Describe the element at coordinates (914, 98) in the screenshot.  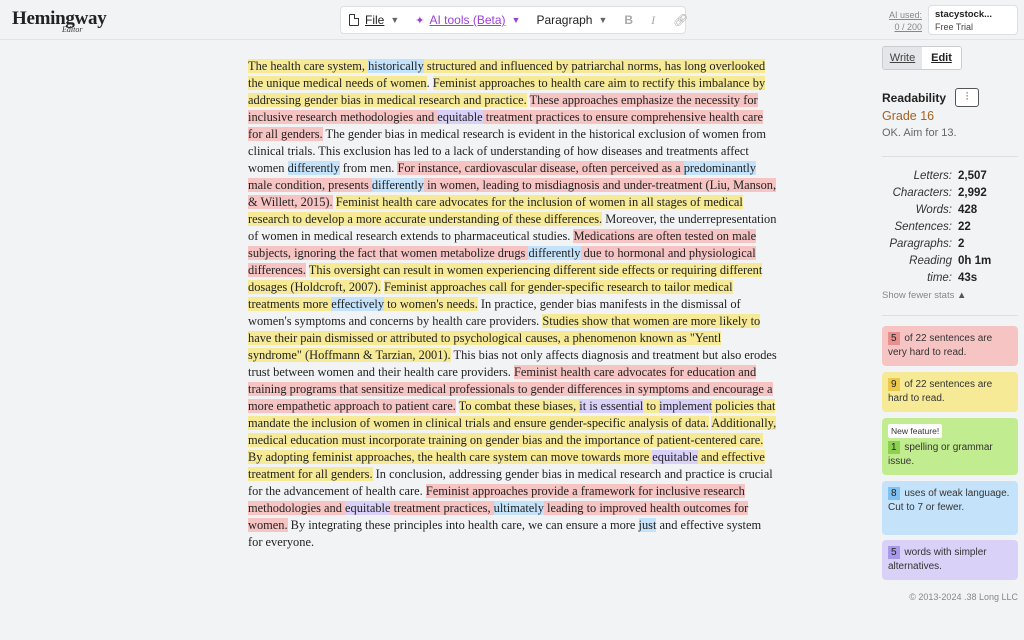
I see `readability-heading: Readability` at that location.